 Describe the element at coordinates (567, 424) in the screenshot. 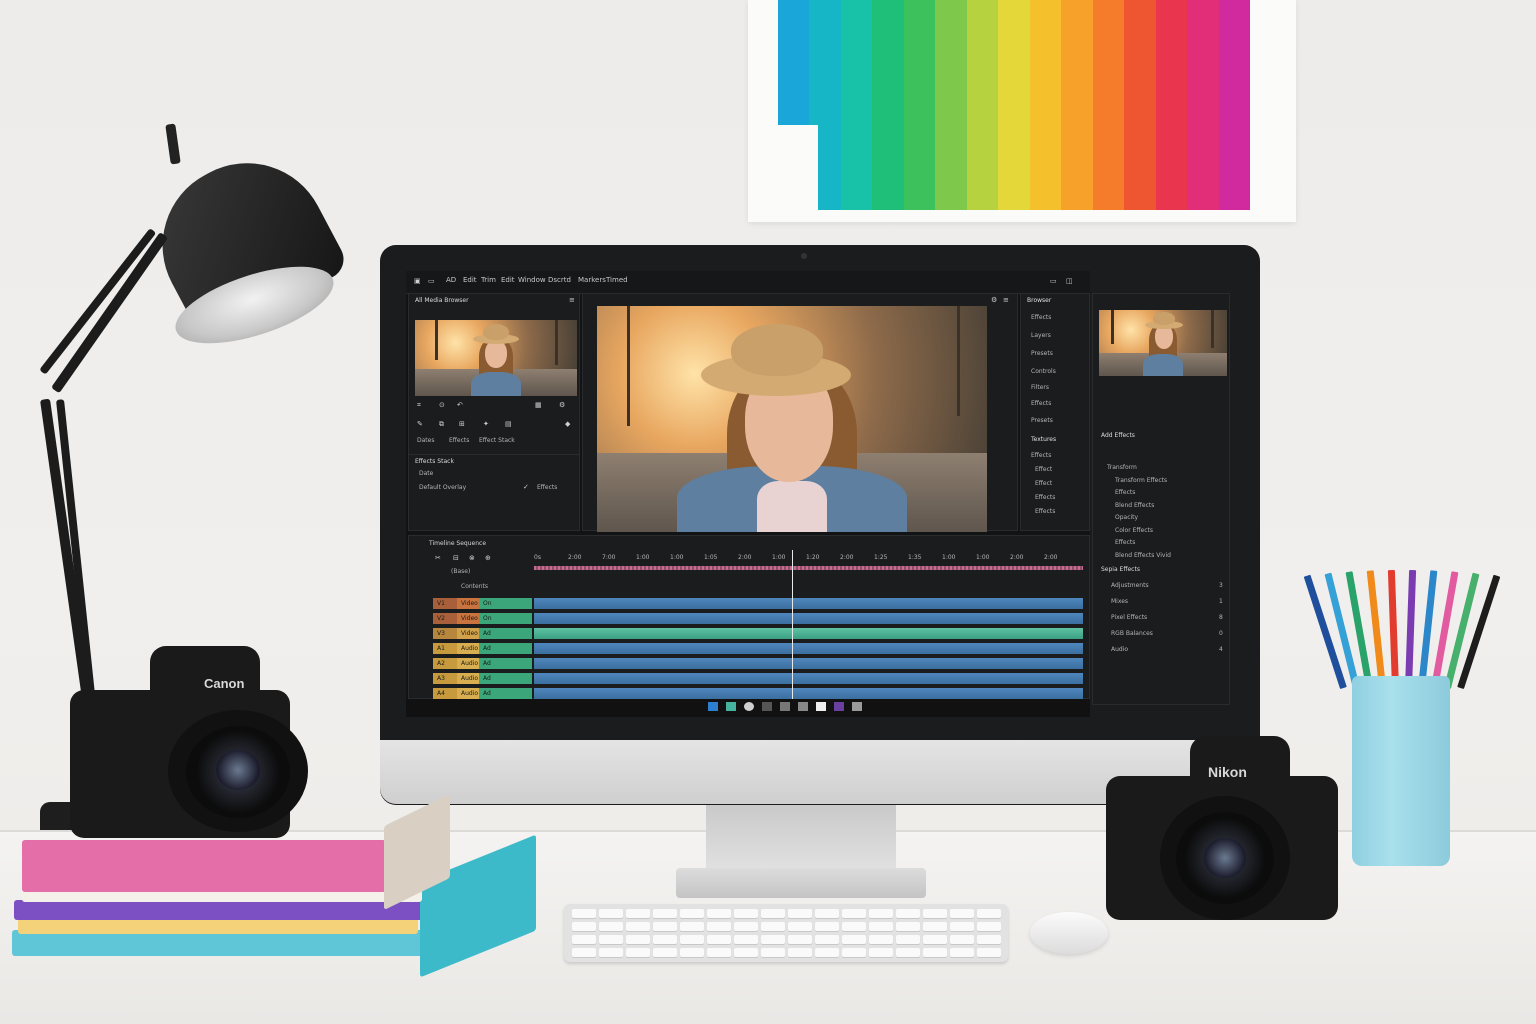

I see `diamond-icon: ◆` at that location.